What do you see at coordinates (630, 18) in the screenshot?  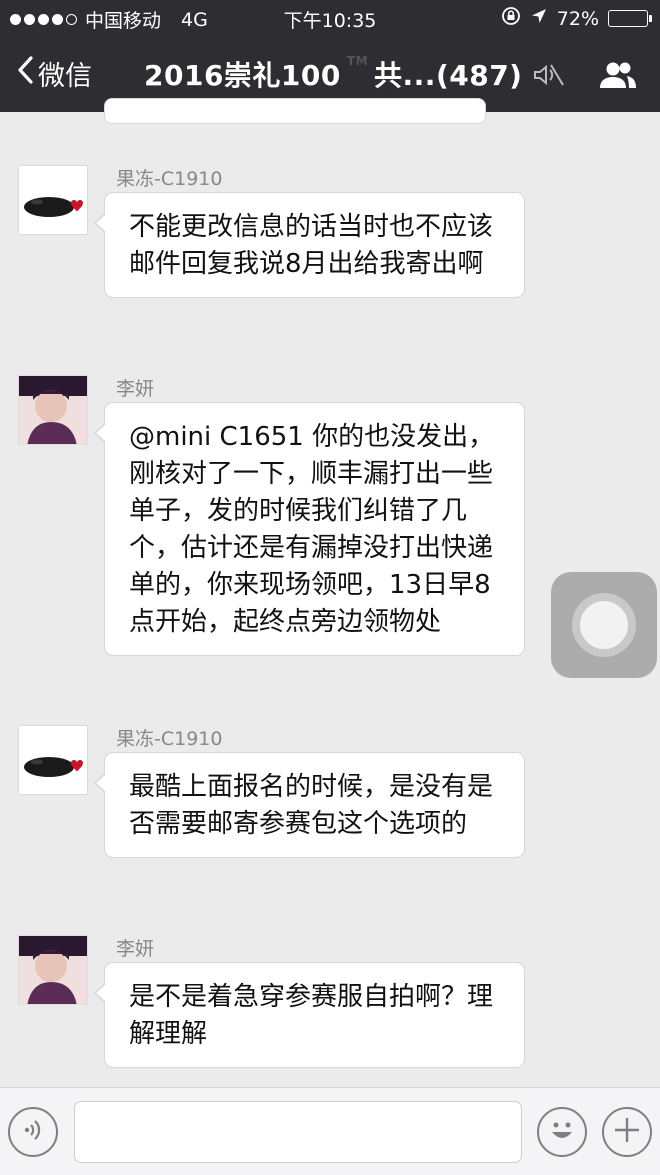 I see `battery-icon` at bounding box center [630, 18].